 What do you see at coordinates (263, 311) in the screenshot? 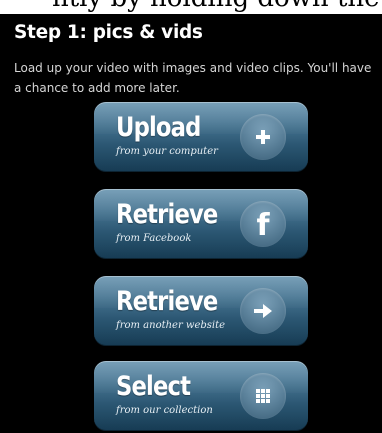
I see `arrow-right-icon` at bounding box center [263, 311].